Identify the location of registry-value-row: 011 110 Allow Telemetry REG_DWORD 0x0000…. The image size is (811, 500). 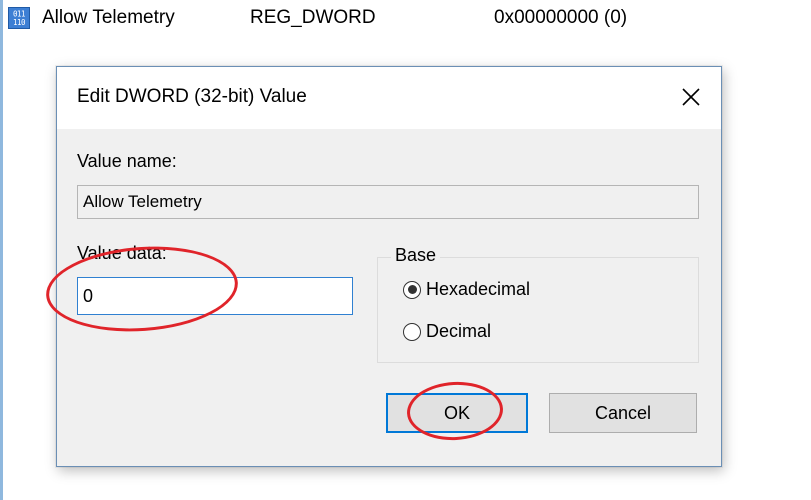
(317, 18).